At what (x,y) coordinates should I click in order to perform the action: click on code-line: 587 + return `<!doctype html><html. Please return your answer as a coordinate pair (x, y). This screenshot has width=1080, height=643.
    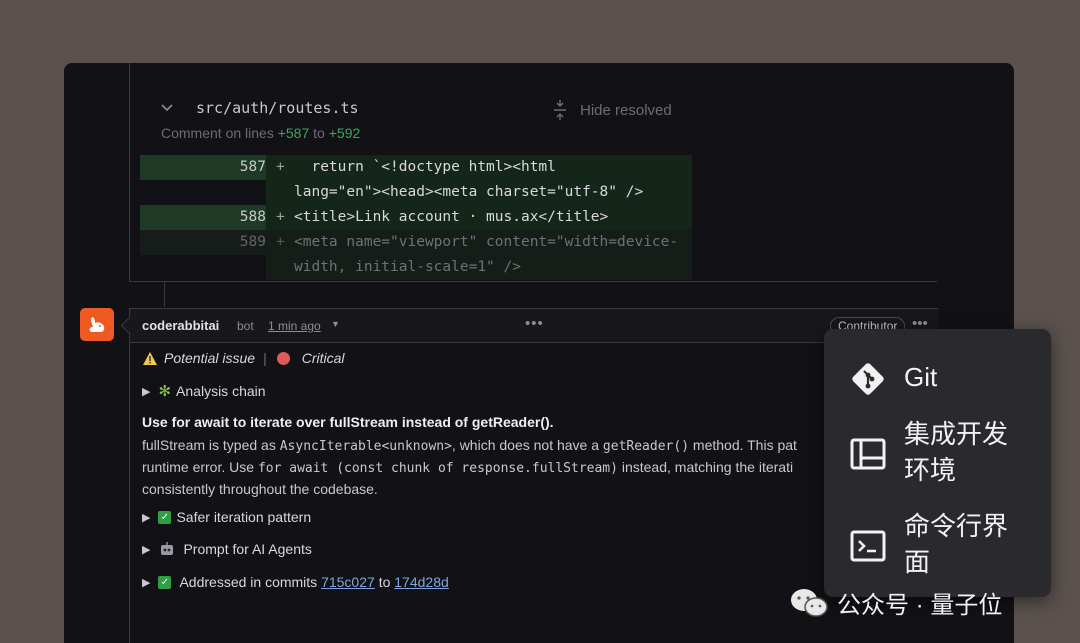
    Looking at the image, I should click on (416, 167).